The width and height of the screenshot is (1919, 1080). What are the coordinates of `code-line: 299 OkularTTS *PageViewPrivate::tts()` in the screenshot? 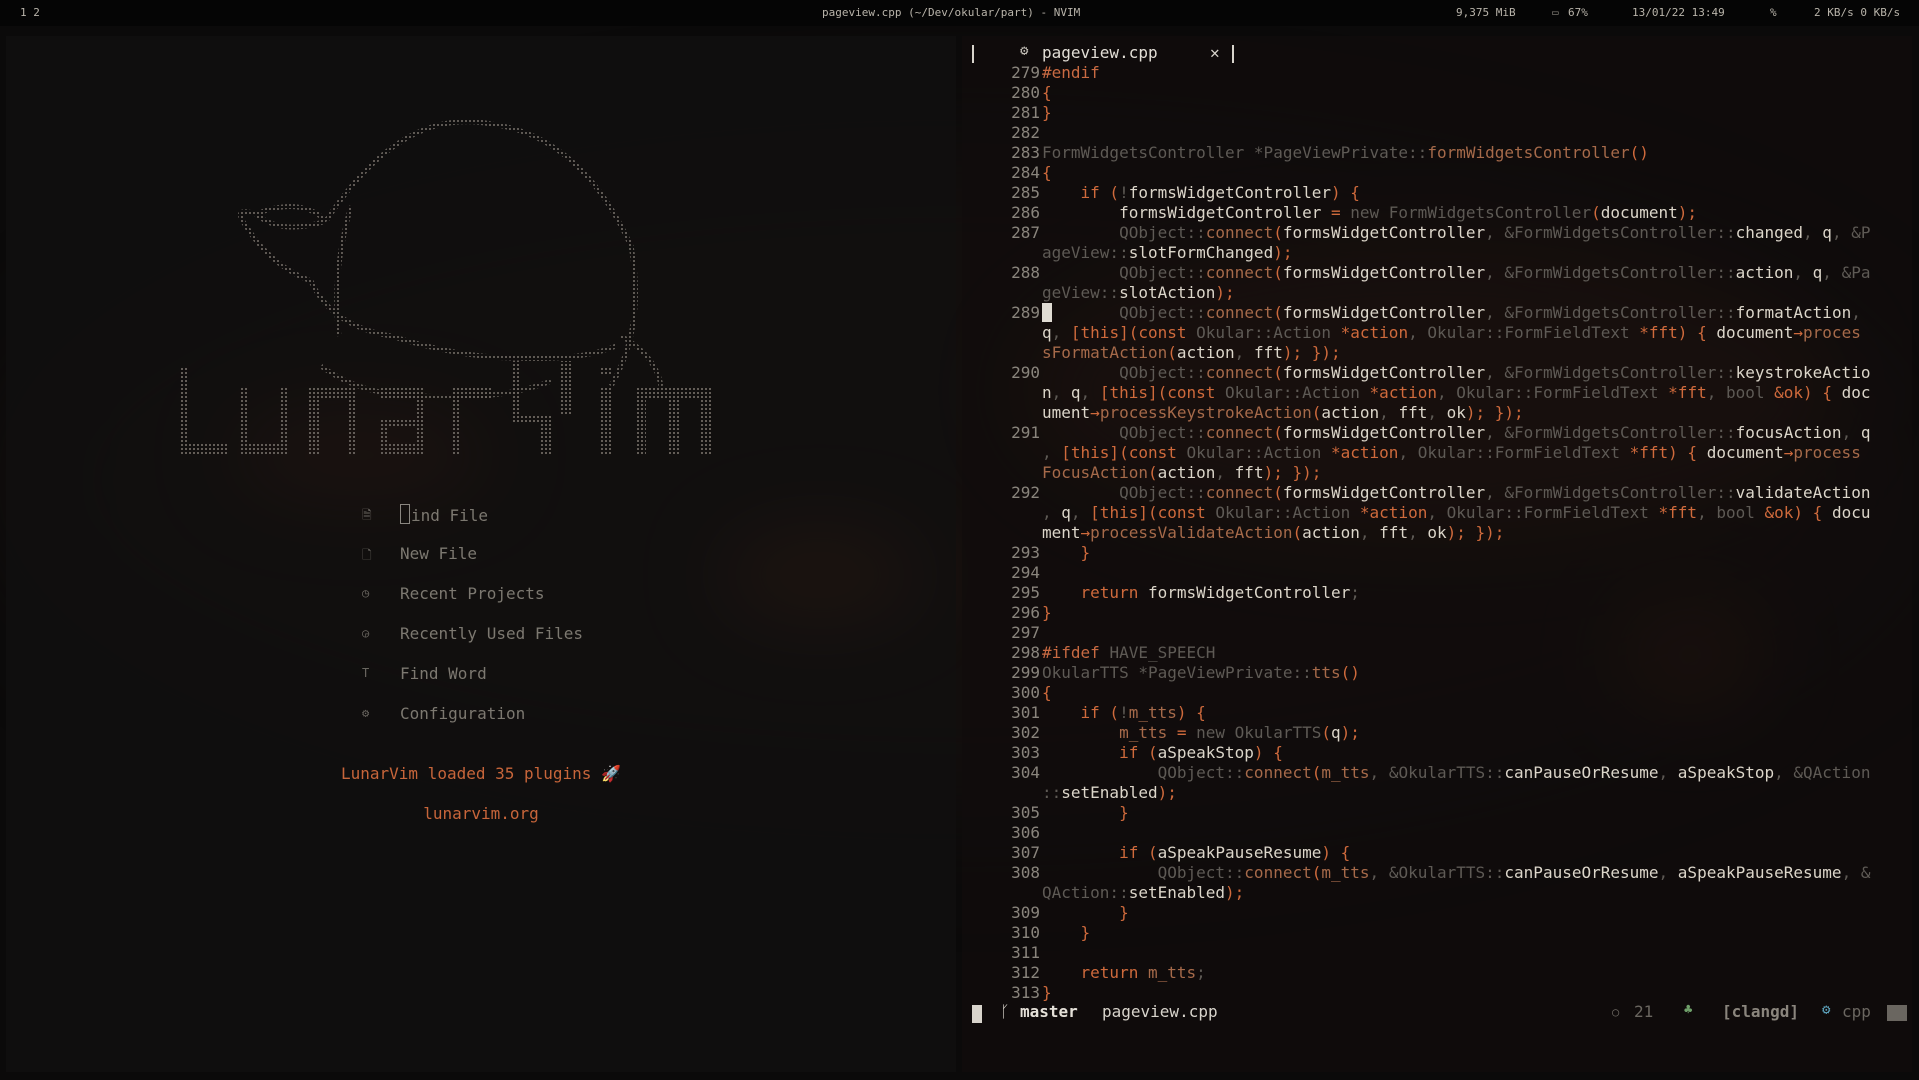 It's located at (1437, 673).